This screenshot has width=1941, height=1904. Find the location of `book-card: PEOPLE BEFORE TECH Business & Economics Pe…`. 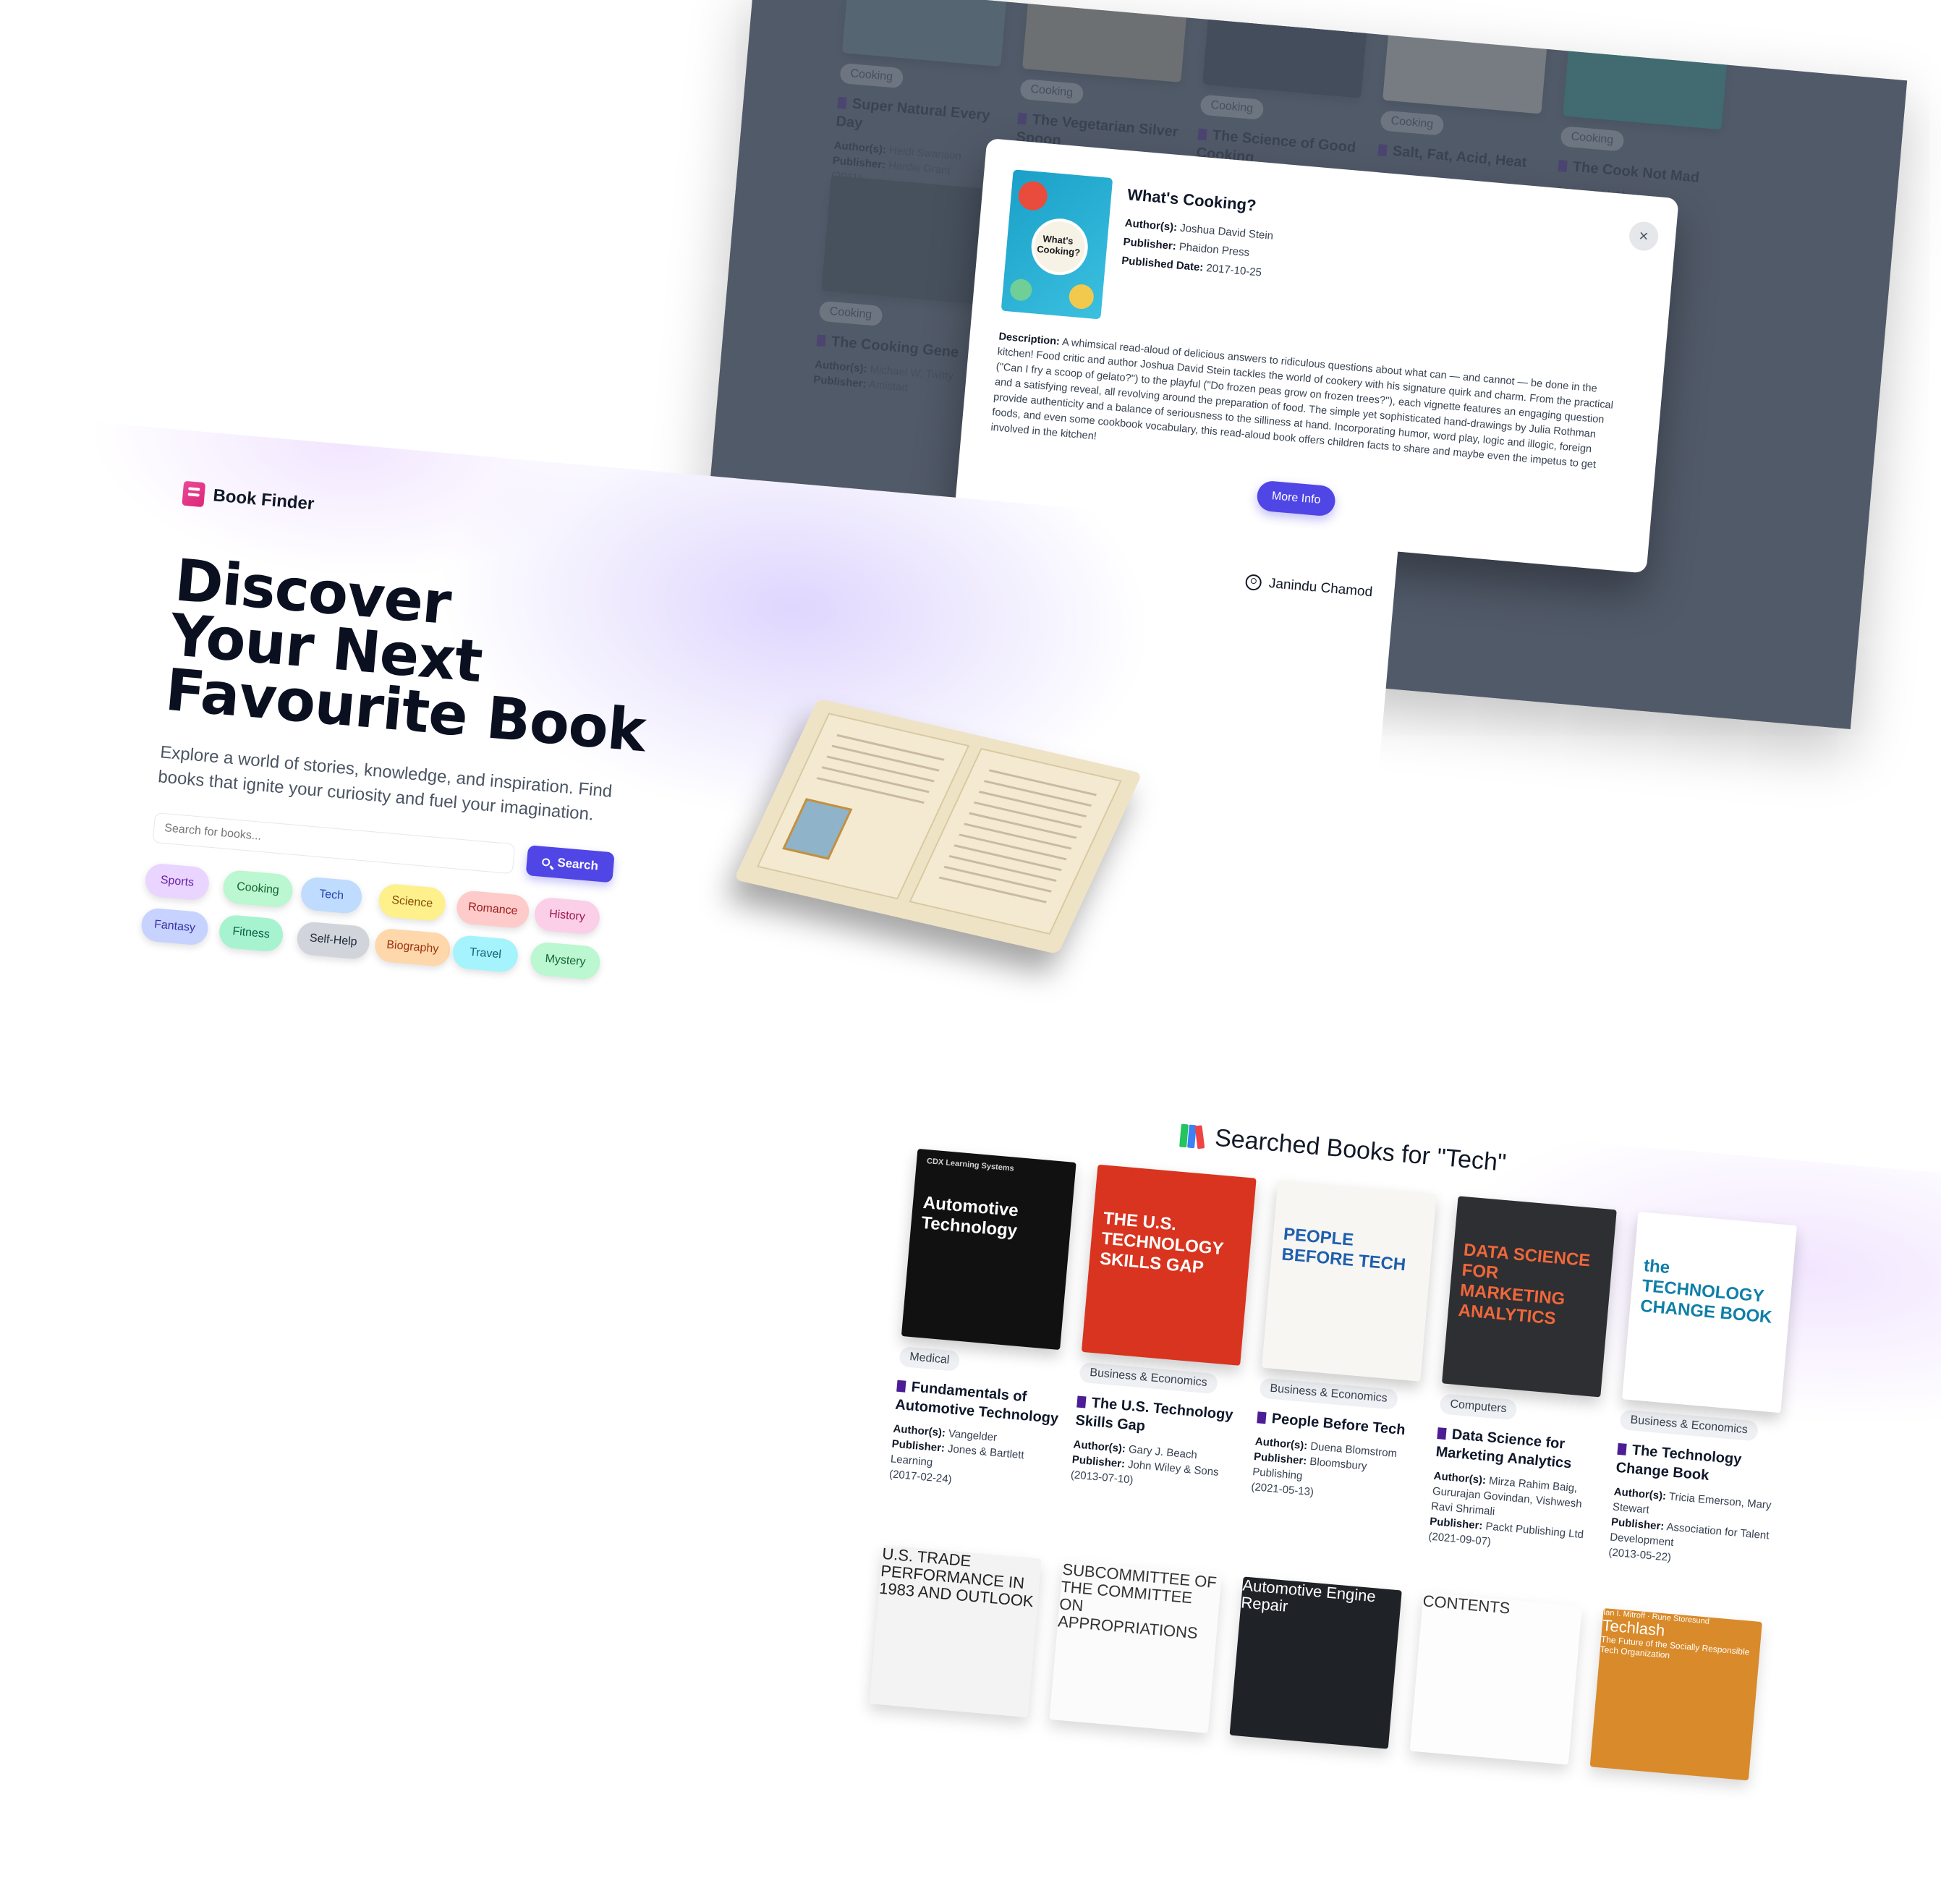

book-card: PEOPLE BEFORE TECH Business & Economics Pe… is located at coordinates (1348, 1344).